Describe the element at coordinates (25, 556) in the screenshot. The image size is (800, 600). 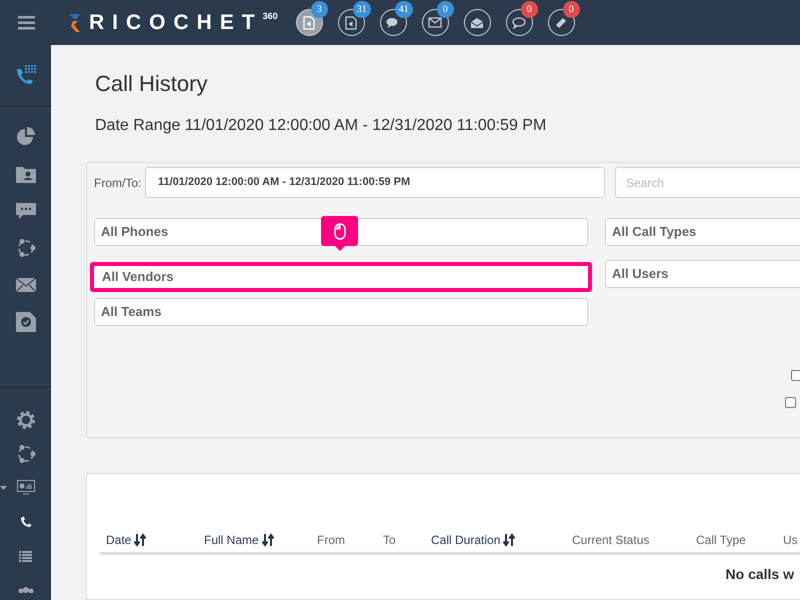
I see `list-icon` at that location.